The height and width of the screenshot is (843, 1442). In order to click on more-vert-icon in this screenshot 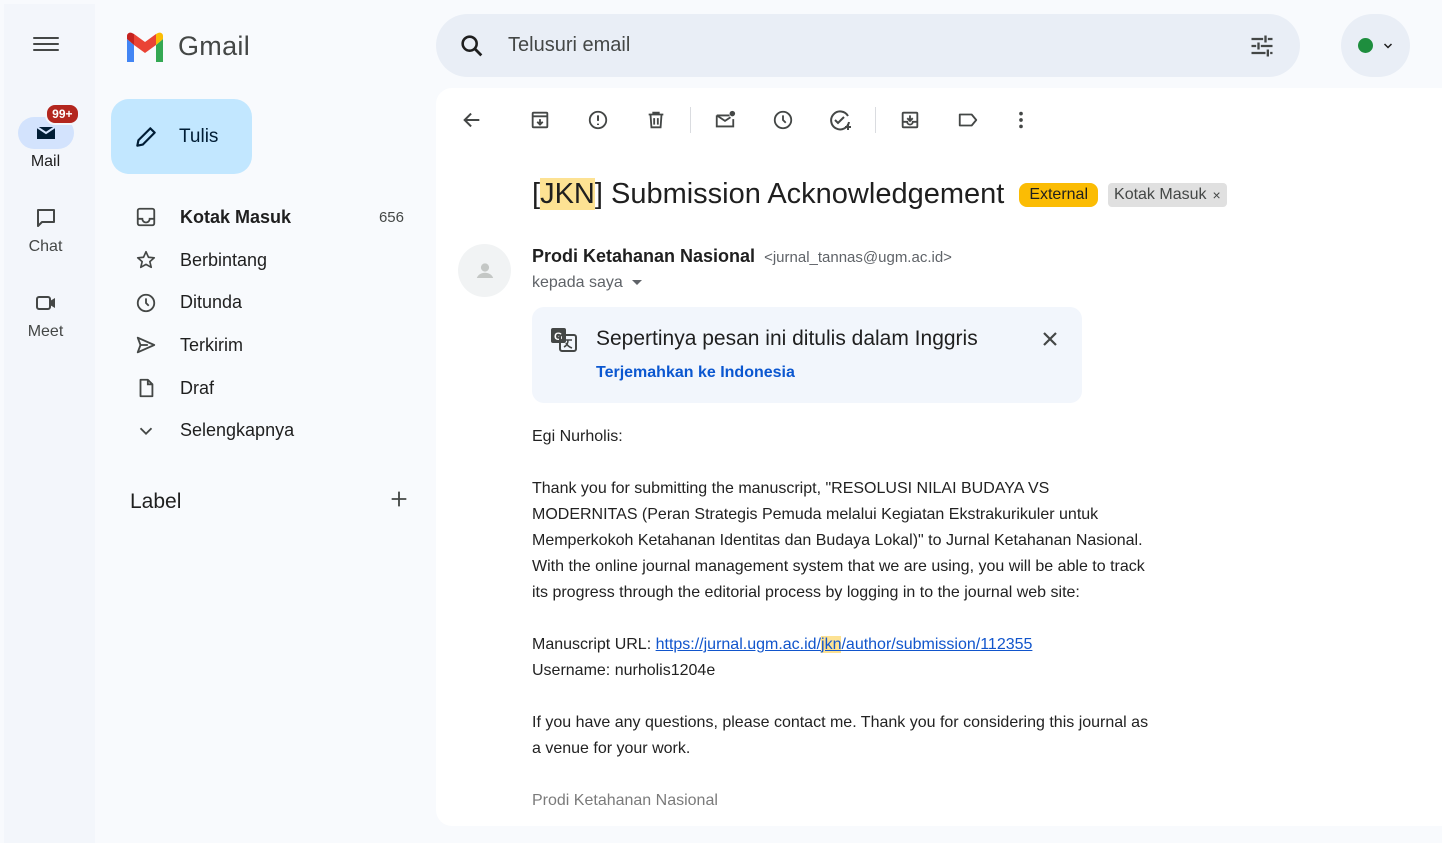, I will do `click(1021, 120)`.